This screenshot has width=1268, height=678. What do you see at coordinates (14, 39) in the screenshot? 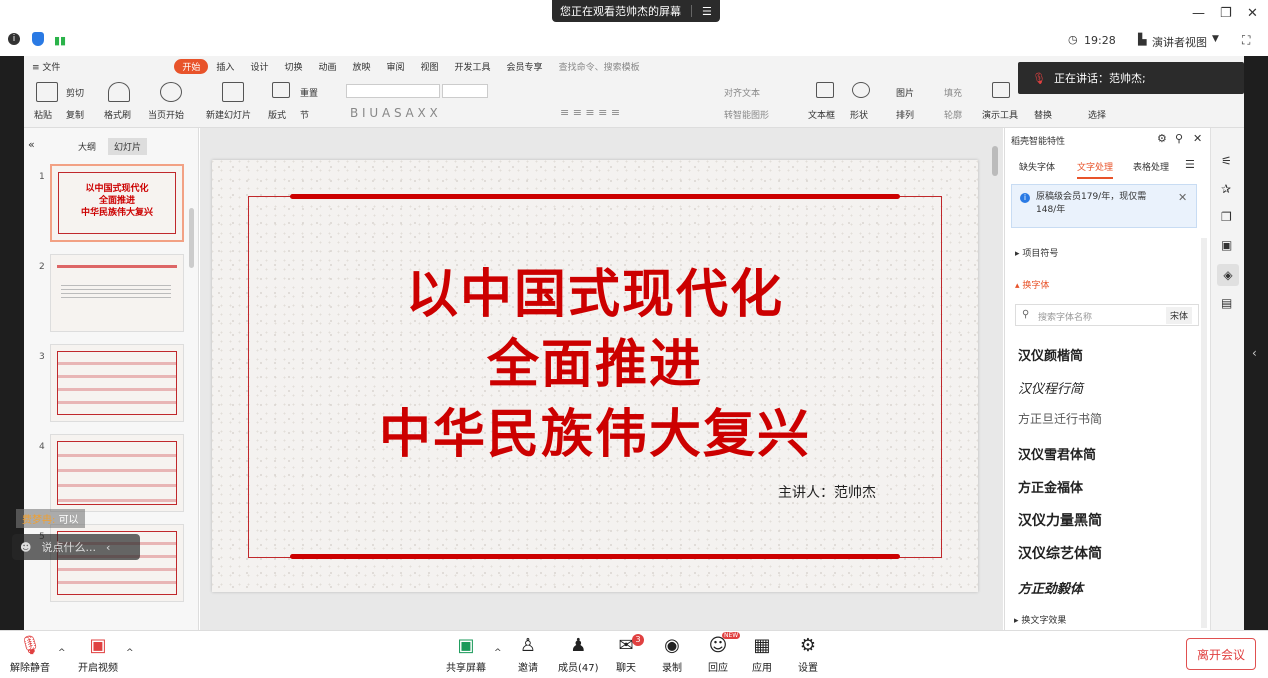
I see `info-icon: i` at bounding box center [14, 39].